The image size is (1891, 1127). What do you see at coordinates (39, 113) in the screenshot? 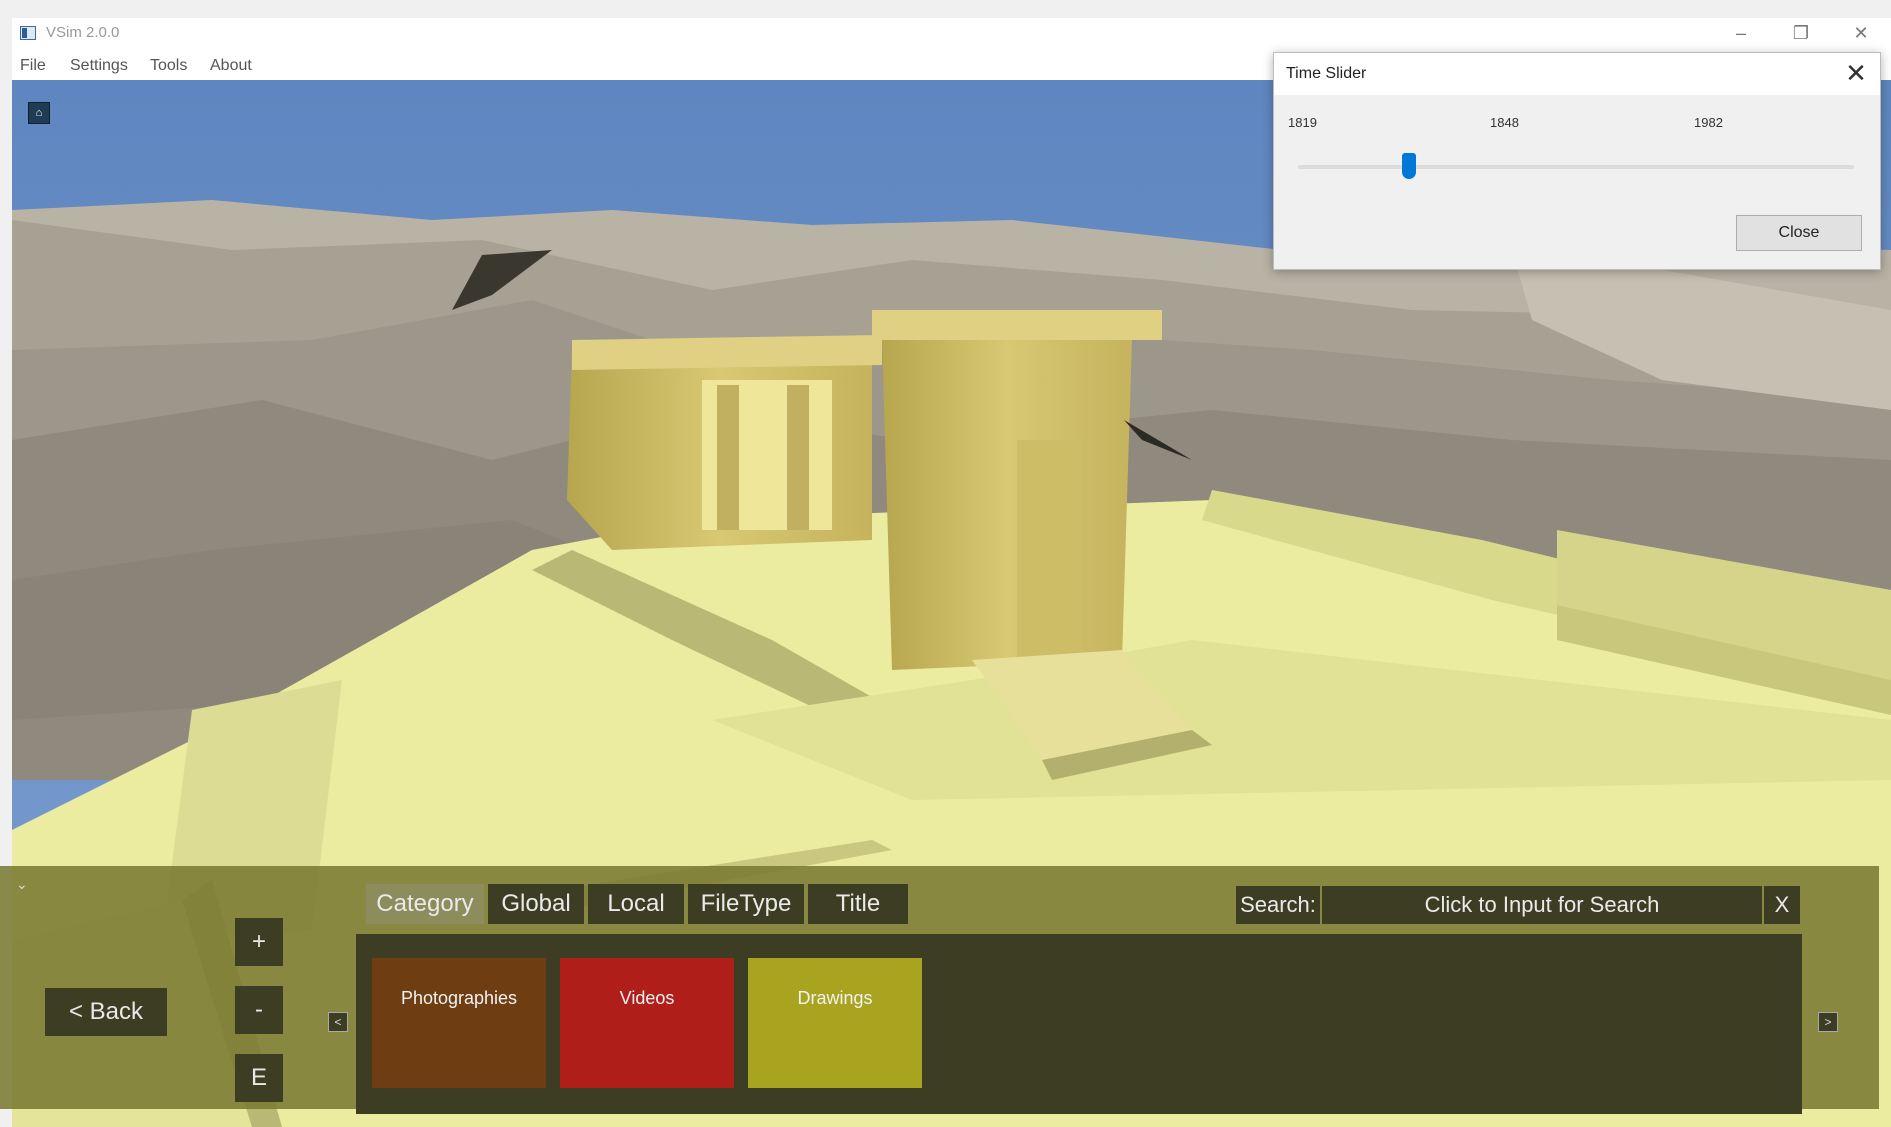
I see `home-view-icon: ⌂` at bounding box center [39, 113].